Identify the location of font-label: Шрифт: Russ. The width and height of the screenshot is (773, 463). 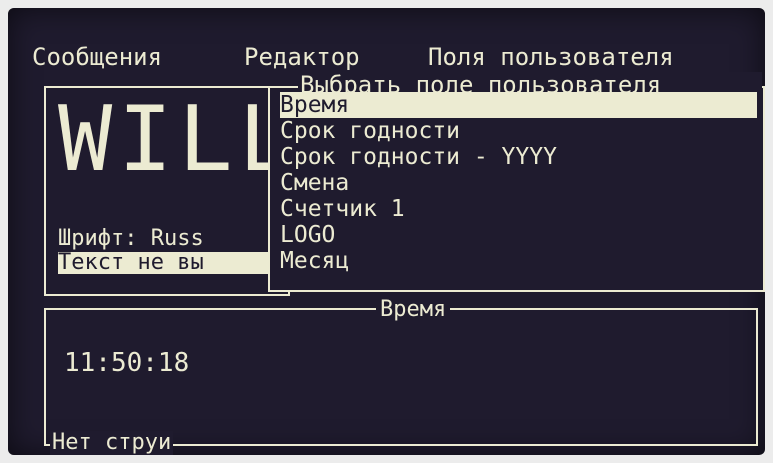
(131, 238).